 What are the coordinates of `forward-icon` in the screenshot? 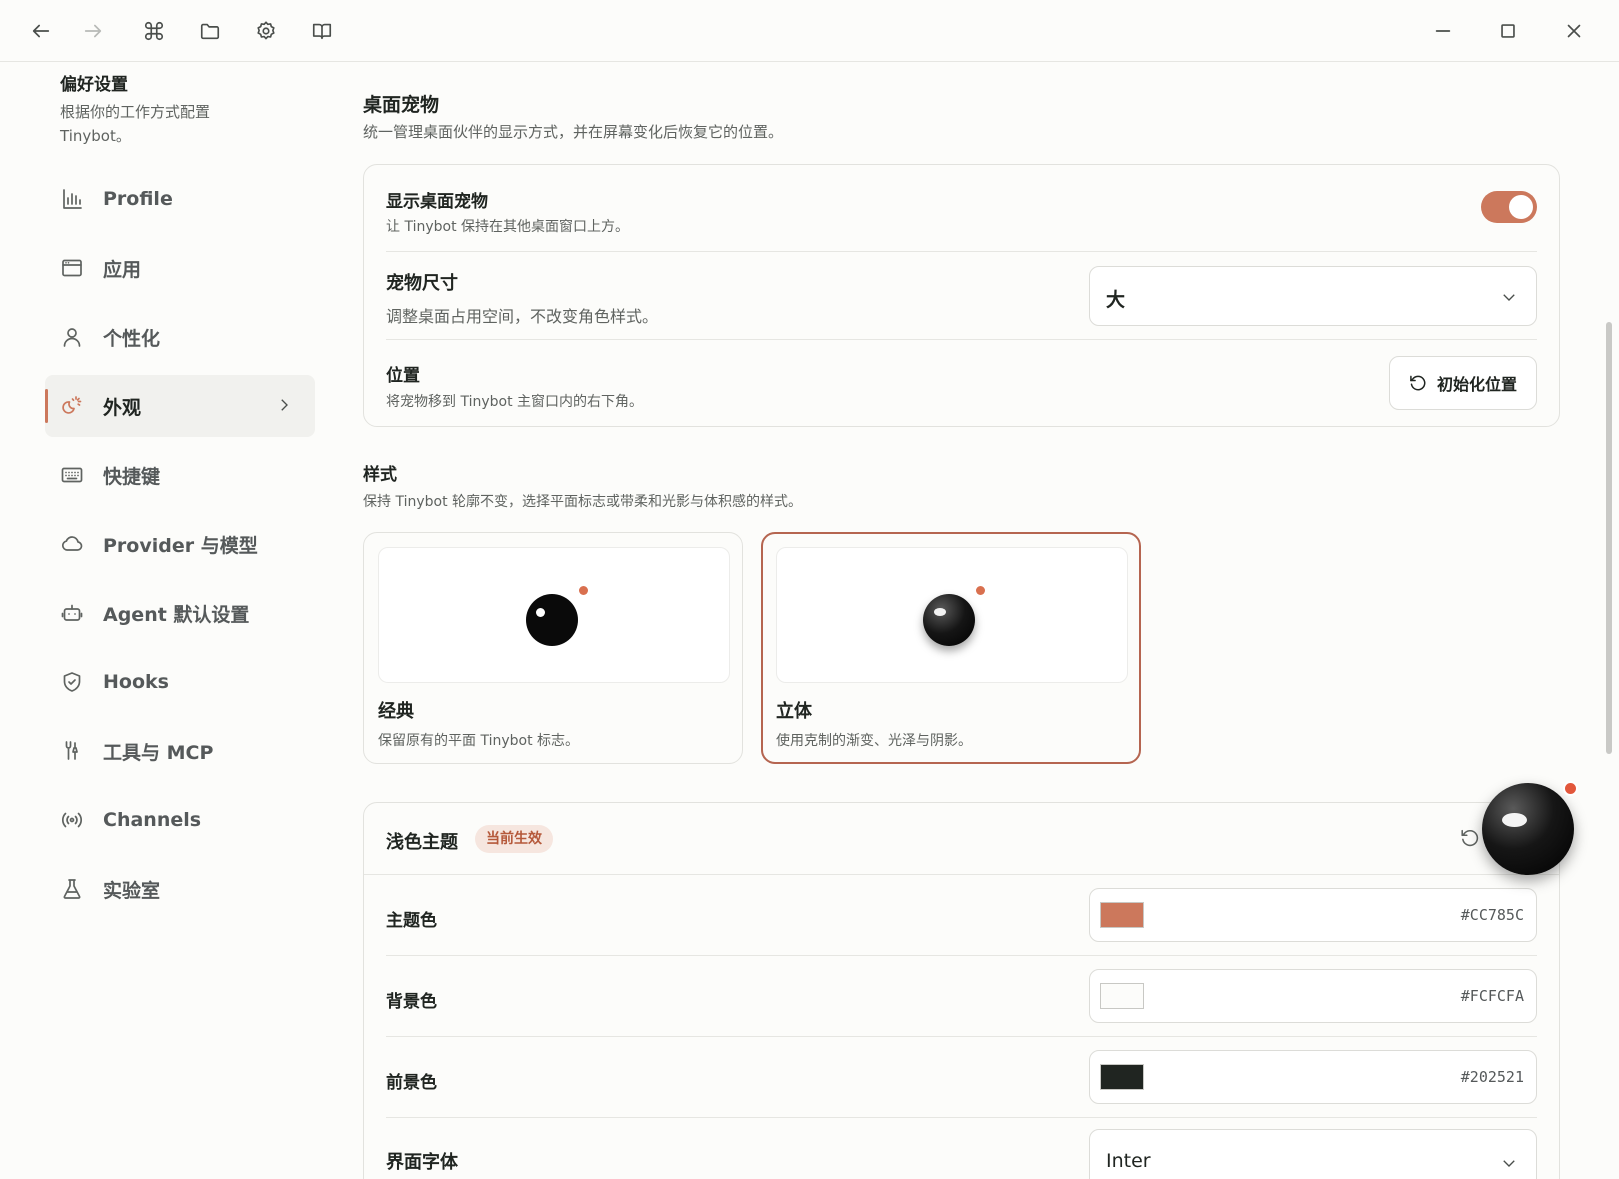 It's located at (93, 31).